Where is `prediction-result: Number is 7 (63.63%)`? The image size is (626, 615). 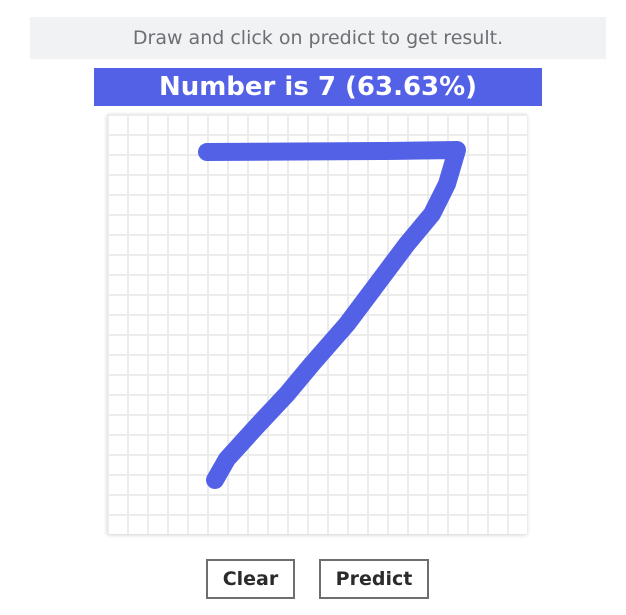
prediction-result: Number is 7 (63.63%) is located at coordinates (318, 87).